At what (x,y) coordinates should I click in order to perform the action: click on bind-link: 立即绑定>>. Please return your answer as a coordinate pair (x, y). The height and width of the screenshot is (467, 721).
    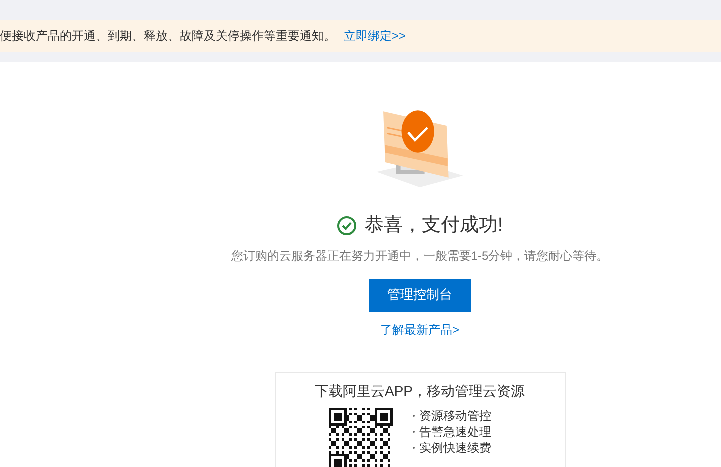
    Looking at the image, I should click on (375, 36).